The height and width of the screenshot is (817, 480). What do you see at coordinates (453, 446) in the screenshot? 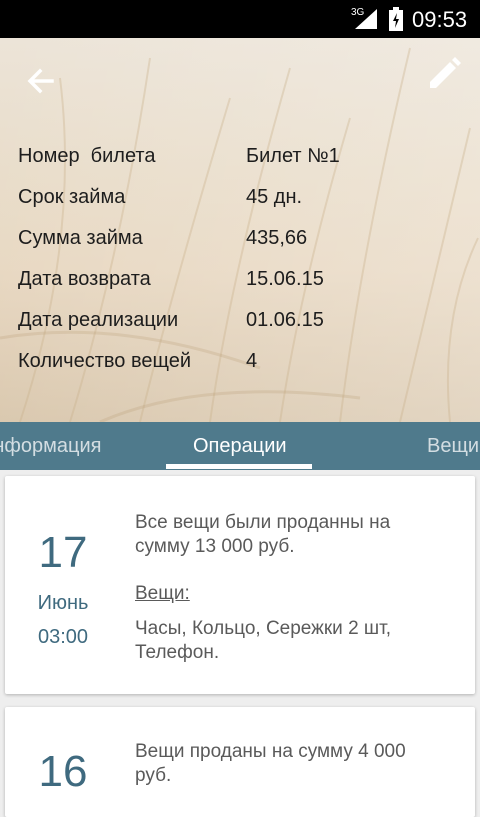
I see `tab-items: Вещи` at bounding box center [453, 446].